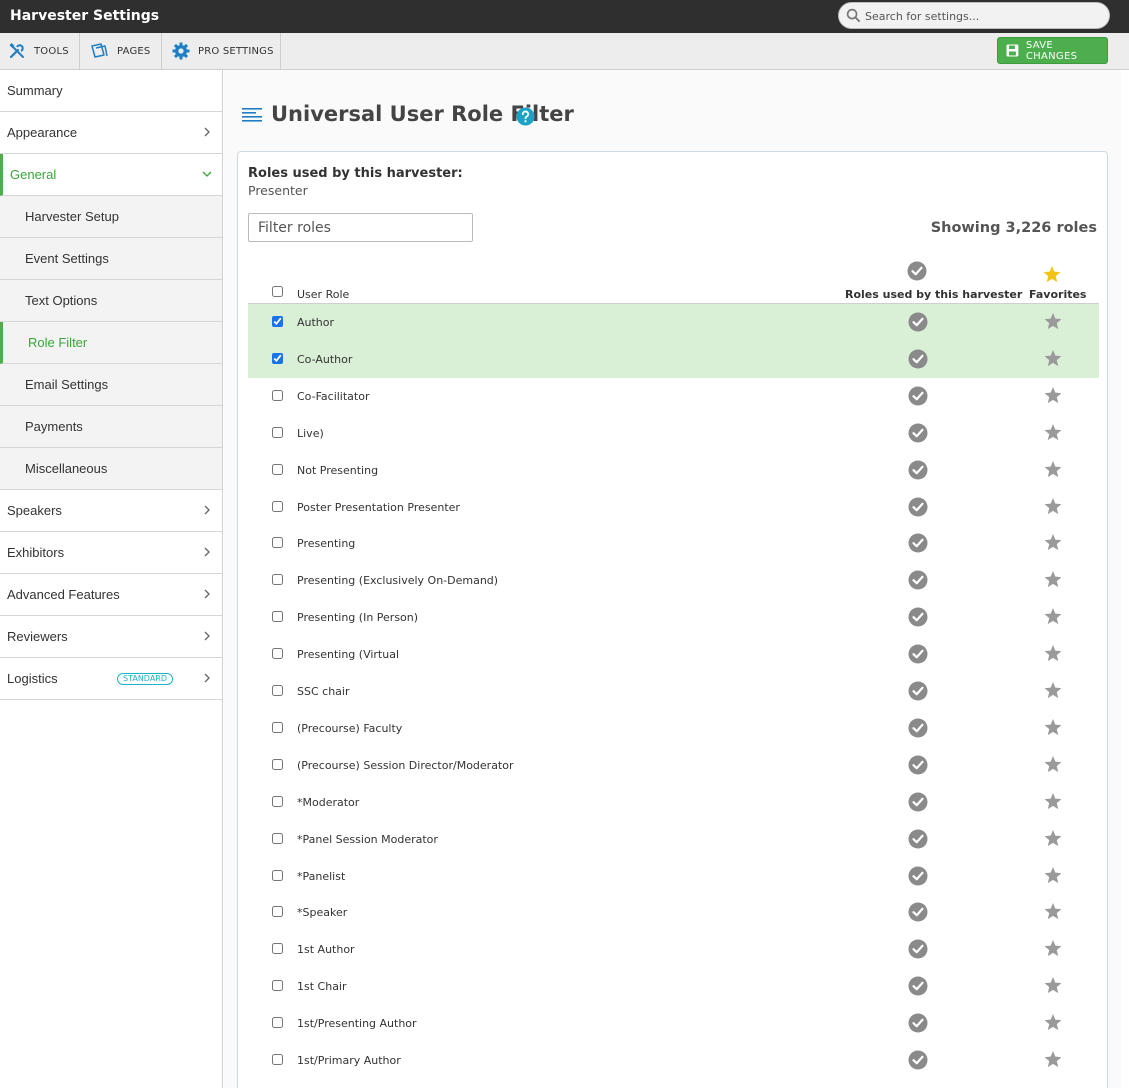 The image size is (1129, 1088). What do you see at coordinates (111, 91) in the screenshot?
I see `sidebar-item-summary: Summary` at bounding box center [111, 91].